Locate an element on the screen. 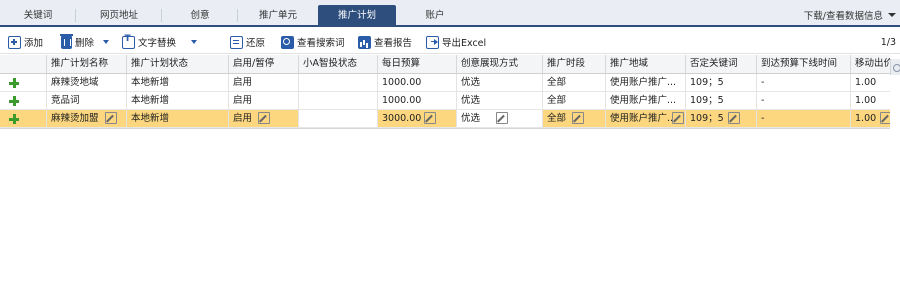 This screenshot has width=900, height=283. header-mobile-bid: 移动出价 is located at coordinates (870, 64).